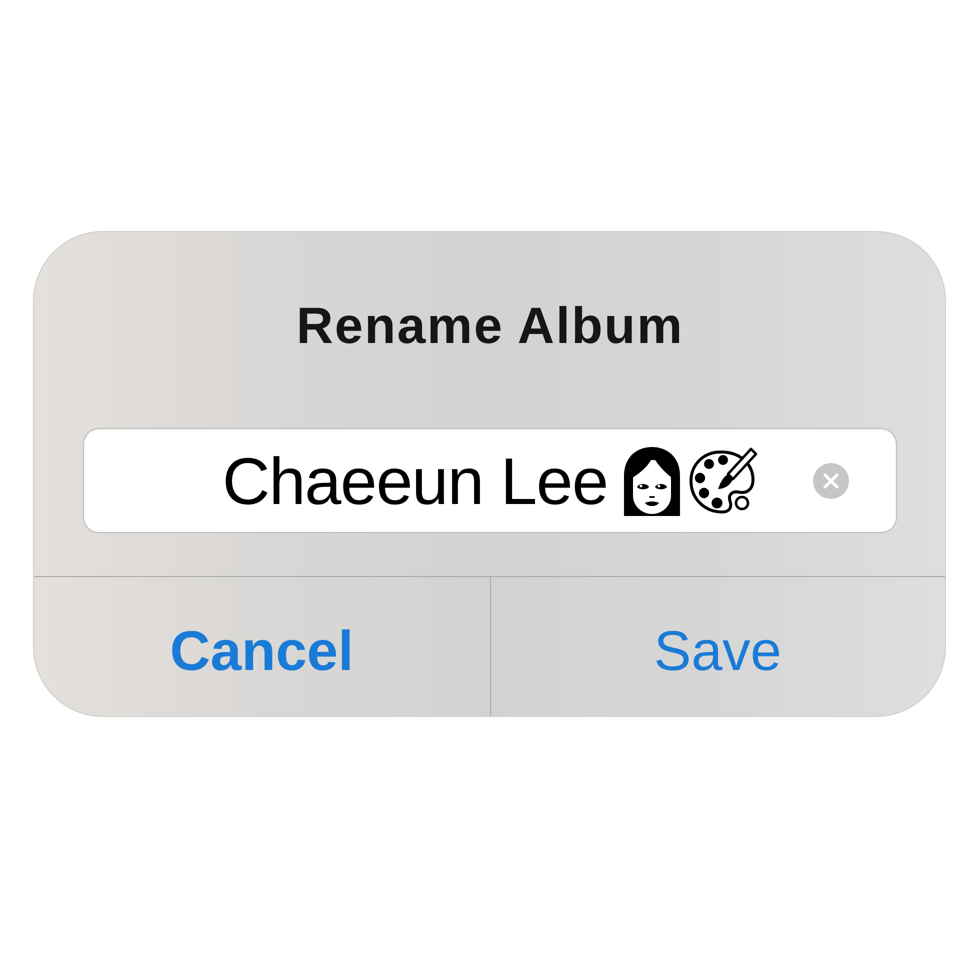 The width and height of the screenshot is (980, 980). What do you see at coordinates (490, 326) in the screenshot?
I see `dialog-title: Rename Album` at bounding box center [490, 326].